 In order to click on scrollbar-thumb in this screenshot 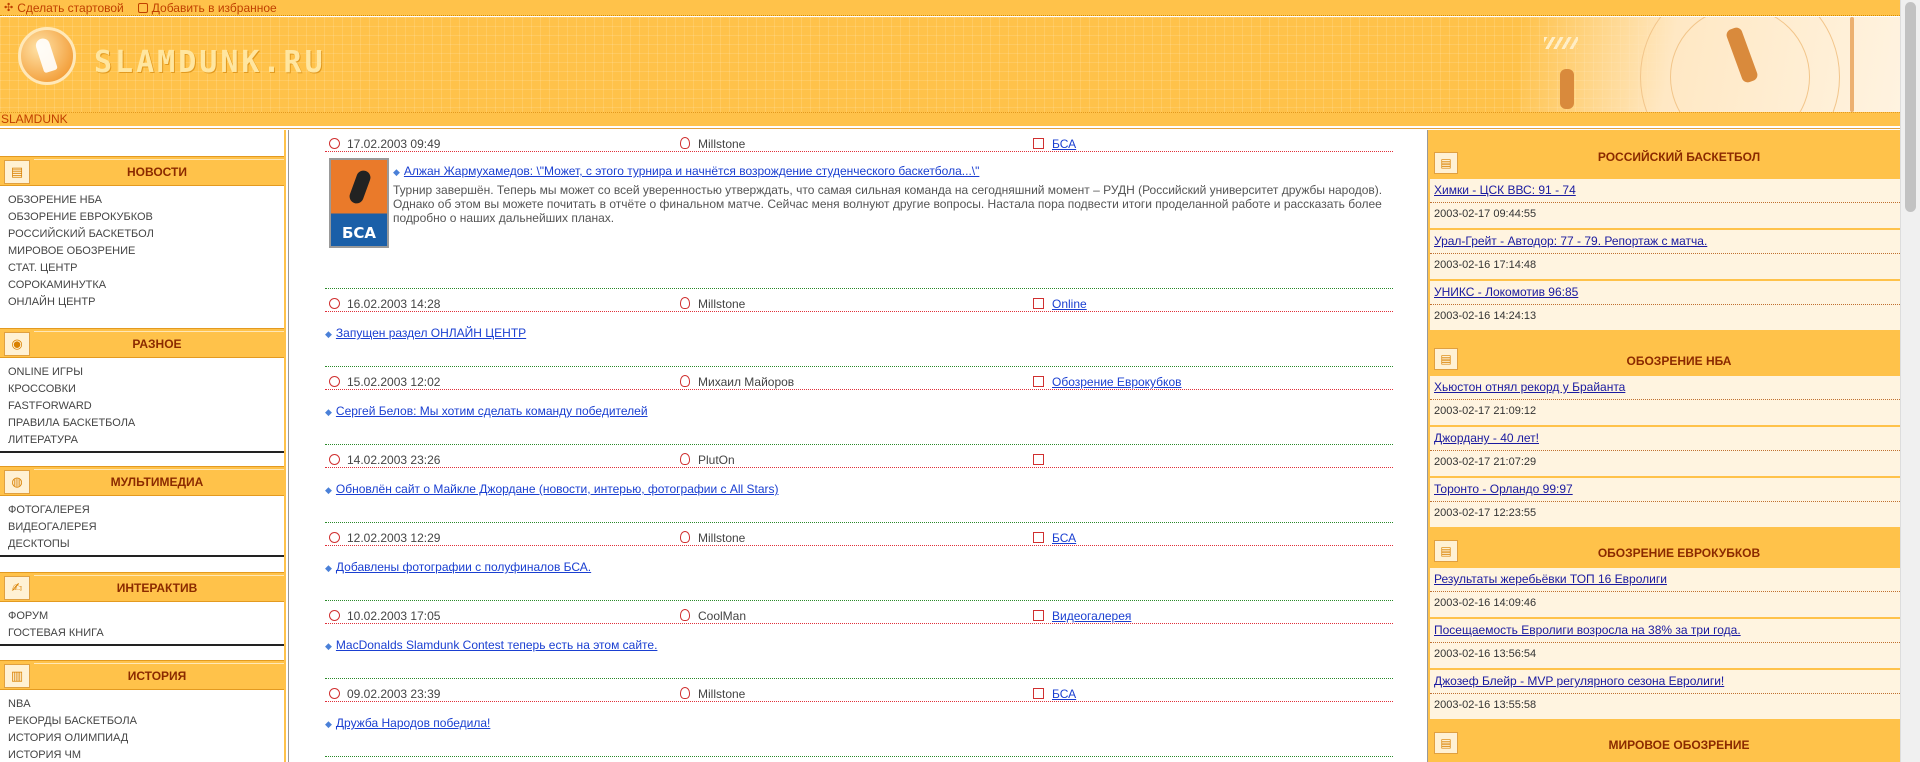, I will do `click(1910, 107)`.